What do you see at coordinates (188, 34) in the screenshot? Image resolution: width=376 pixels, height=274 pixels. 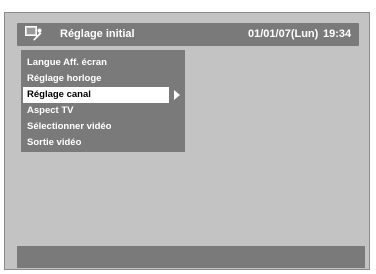 I see `title-bar: Réglage initial 01/01/07(Lun) 19:34` at bounding box center [188, 34].